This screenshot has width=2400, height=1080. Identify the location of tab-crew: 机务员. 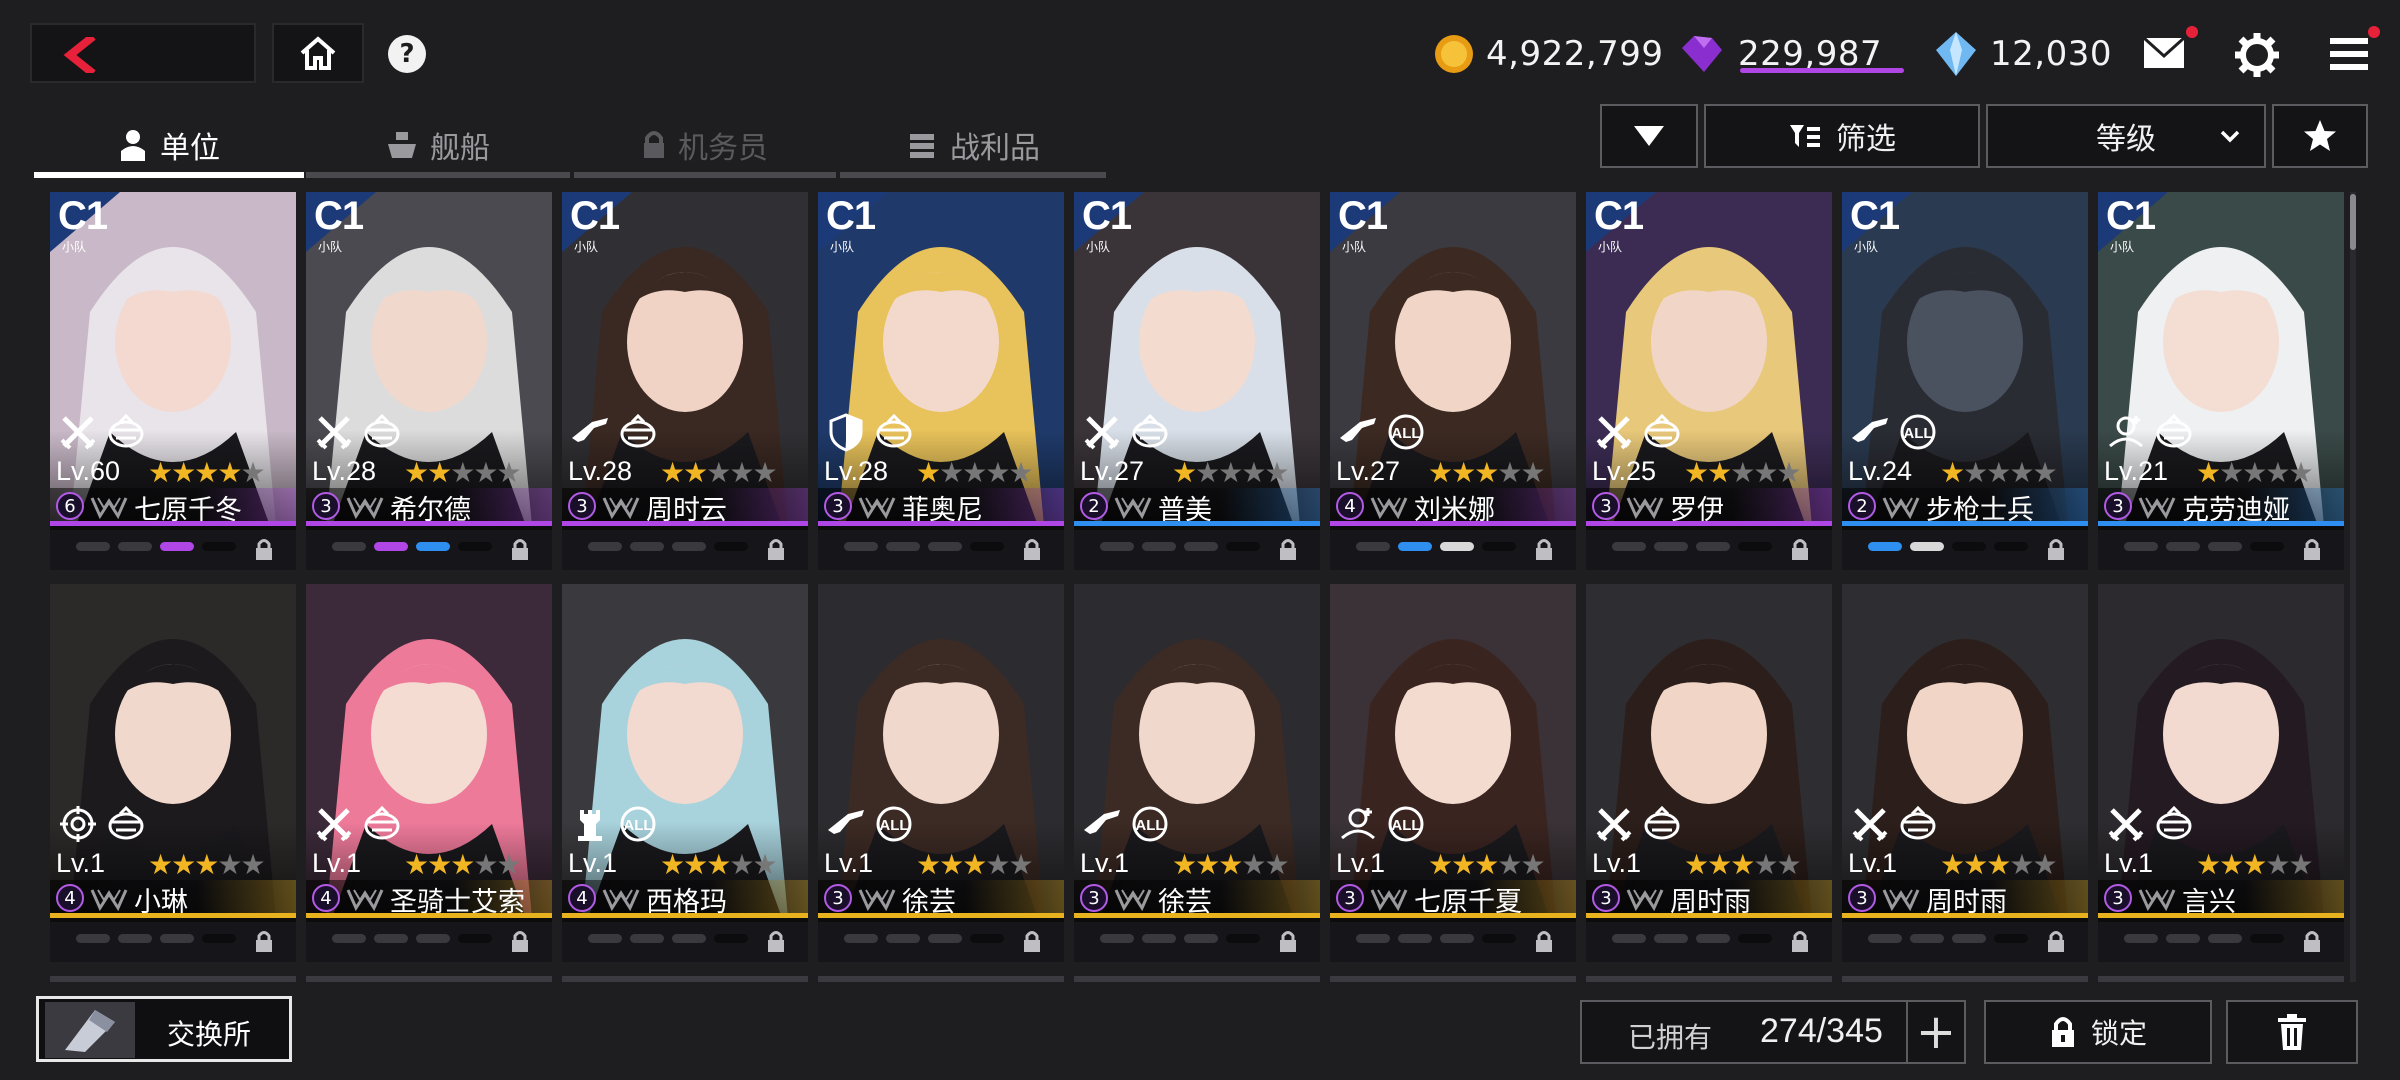
(705, 145).